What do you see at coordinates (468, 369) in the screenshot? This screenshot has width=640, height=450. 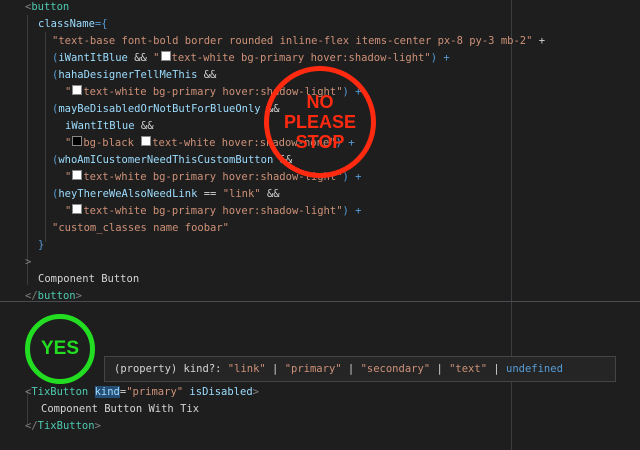 I see `tooltip-type-value: "text"` at bounding box center [468, 369].